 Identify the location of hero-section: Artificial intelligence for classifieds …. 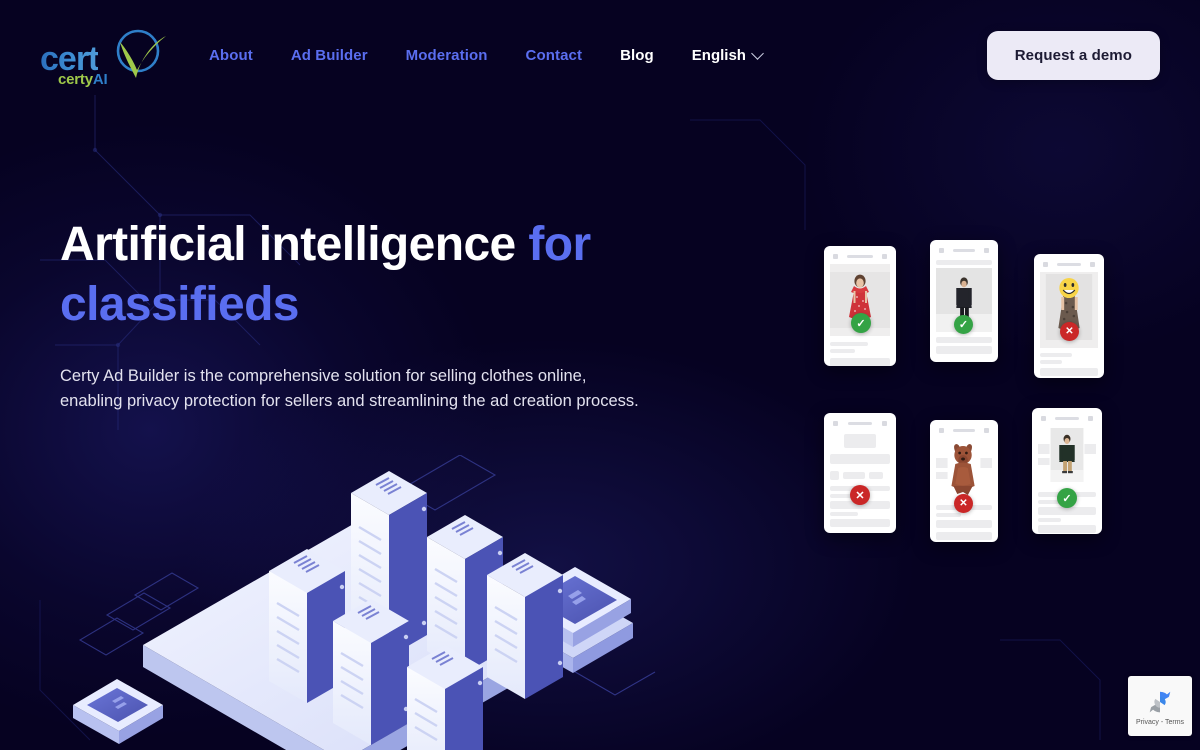
(370, 314).